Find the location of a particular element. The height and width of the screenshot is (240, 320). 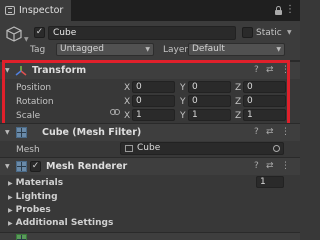

mesh-renderer-section-label: Lighting is located at coordinates (36, 197).